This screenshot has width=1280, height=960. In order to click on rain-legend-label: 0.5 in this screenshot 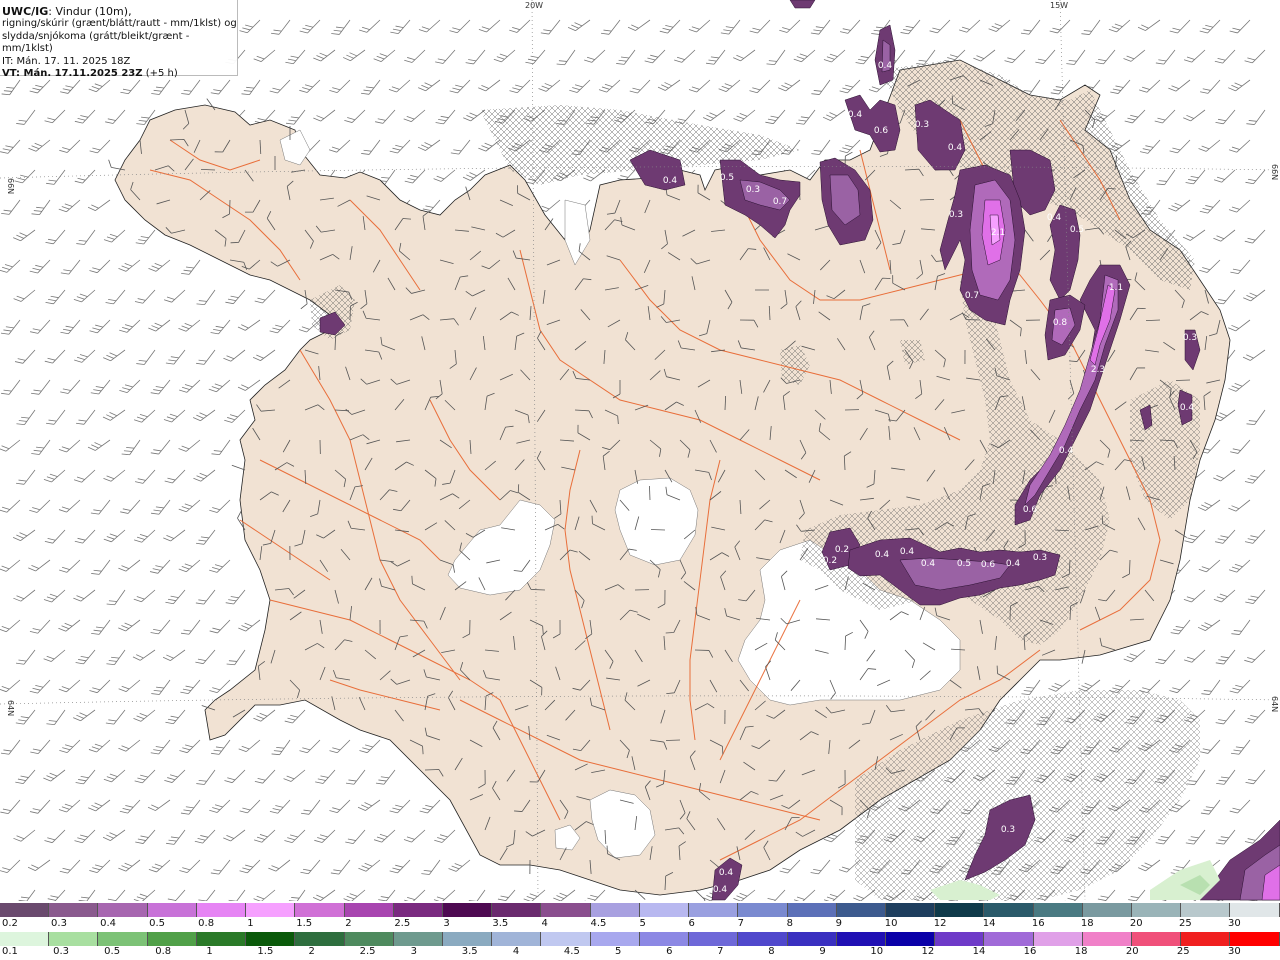, I will do `click(112, 951)`.